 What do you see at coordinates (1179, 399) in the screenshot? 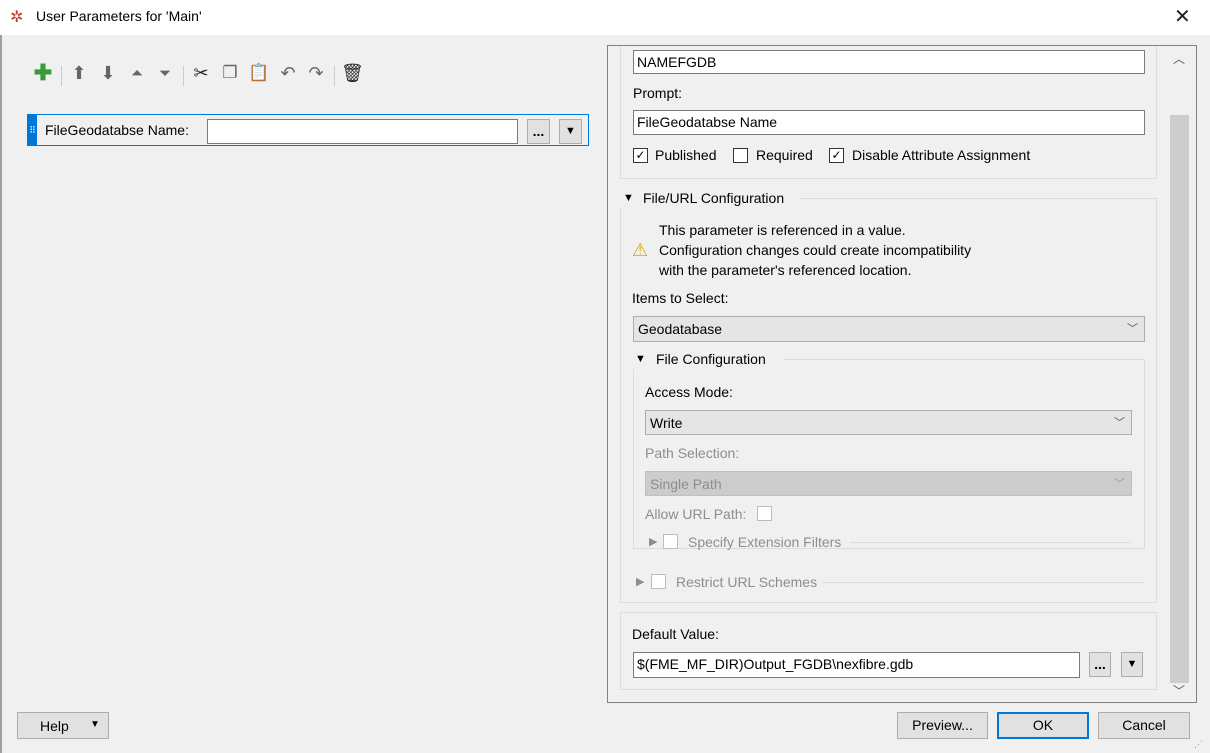
I see `scrollbar-thumb` at bounding box center [1179, 399].